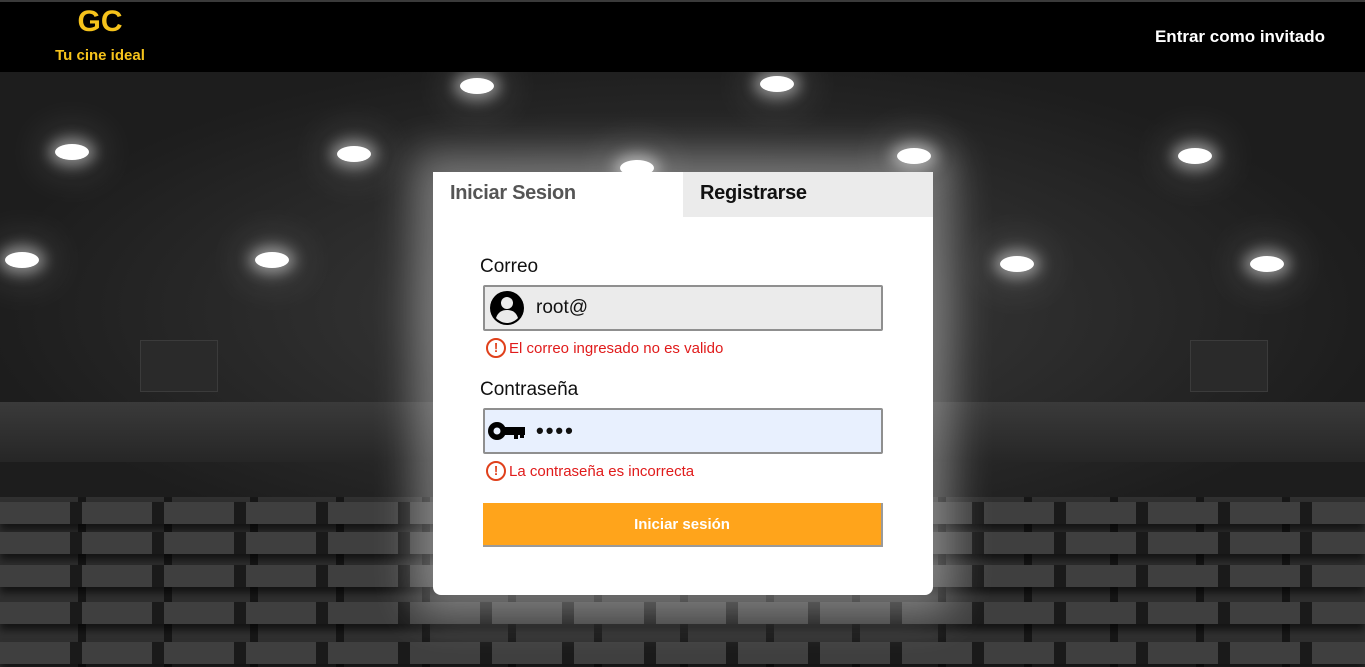  What do you see at coordinates (507, 308) in the screenshot?
I see `user-circle-icon` at bounding box center [507, 308].